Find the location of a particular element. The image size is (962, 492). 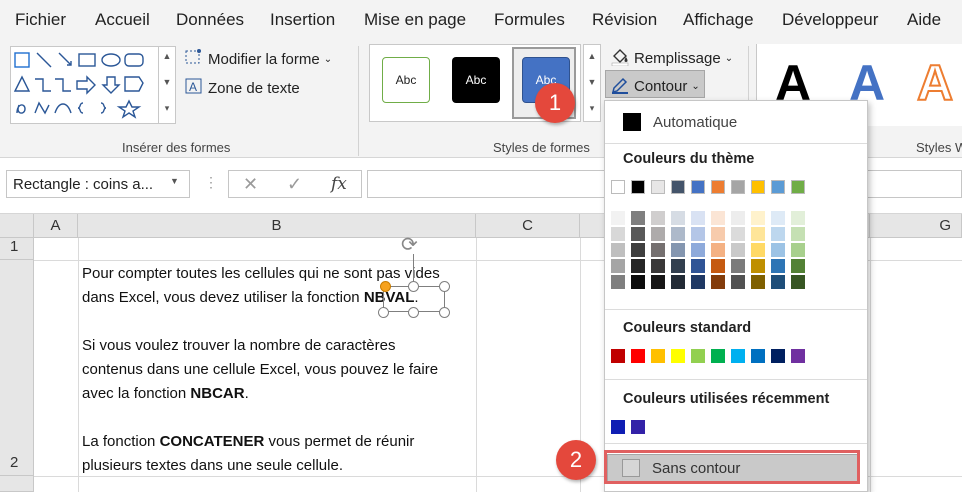

column-header-a: A is located at coordinates (56, 226).